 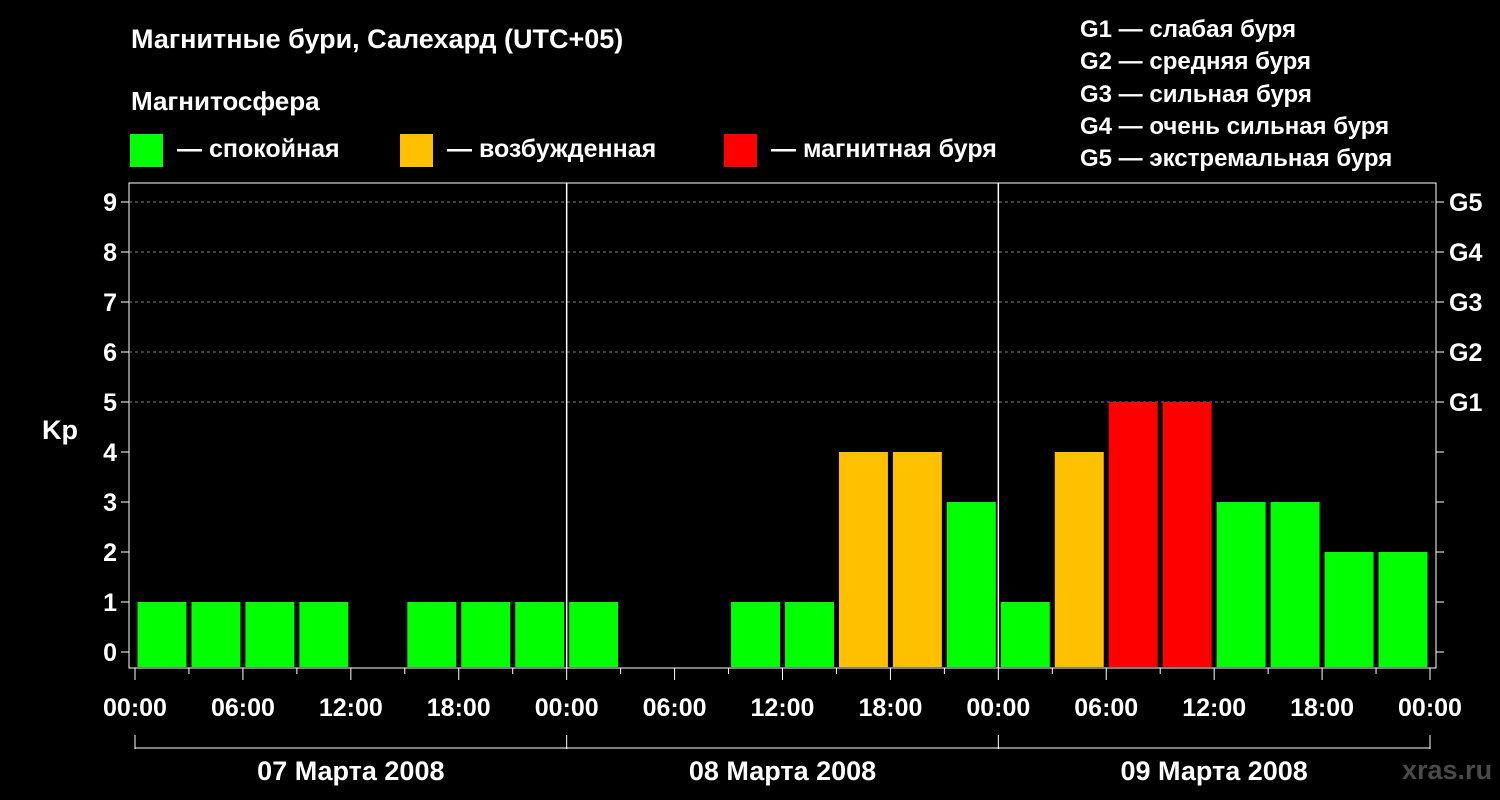 What do you see at coordinates (1465, 203) in the screenshot?
I see `g-tick-label: G5` at bounding box center [1465, 203].